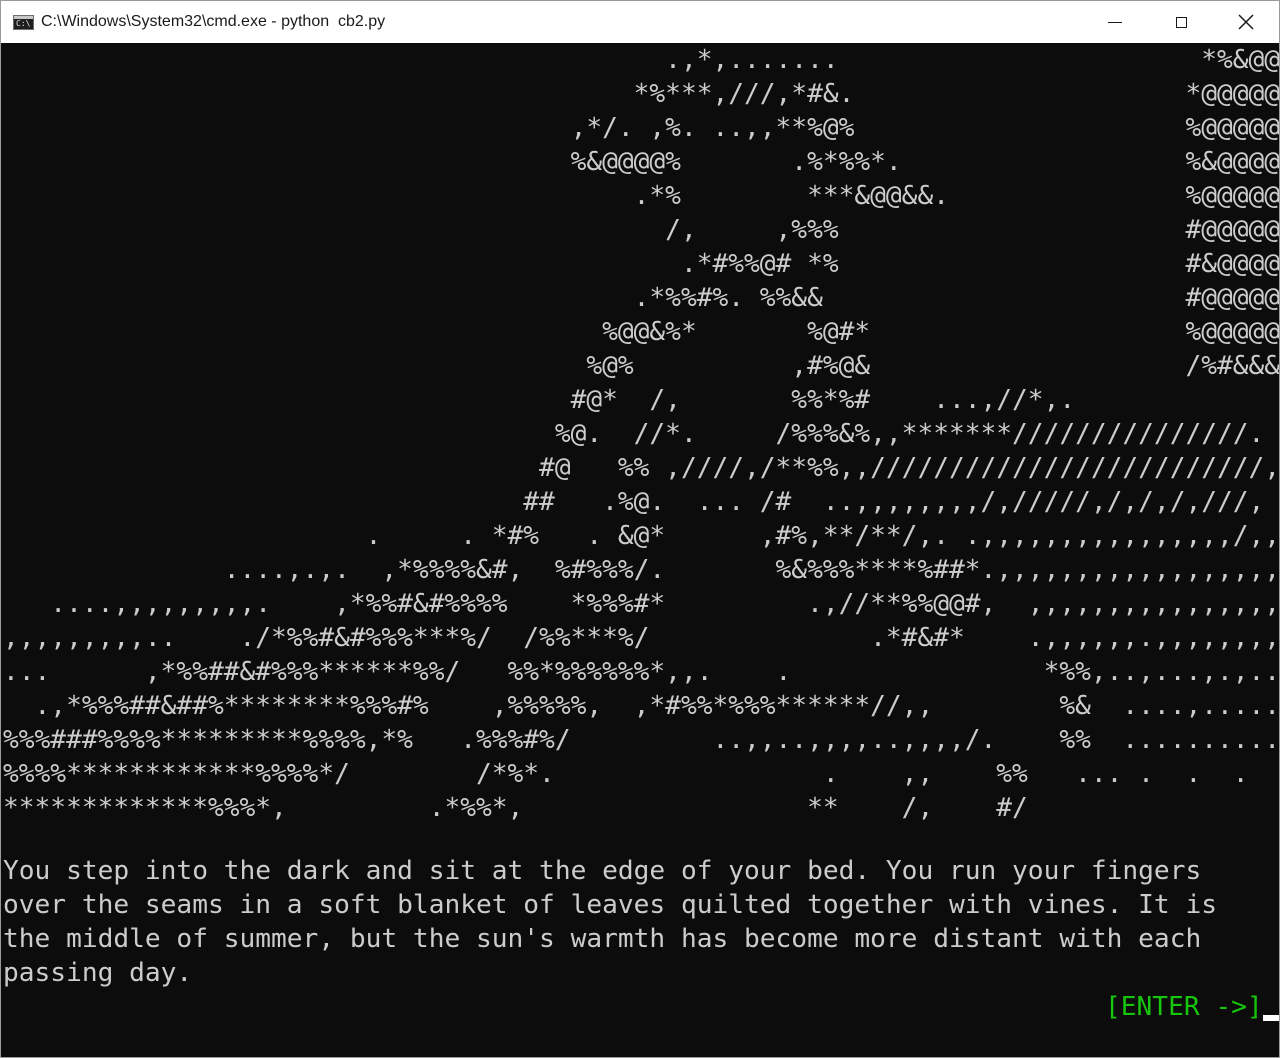 The height and width of the screenshot is (1058, 1280). I want to click on minimize-icon, so click(1115, 22).